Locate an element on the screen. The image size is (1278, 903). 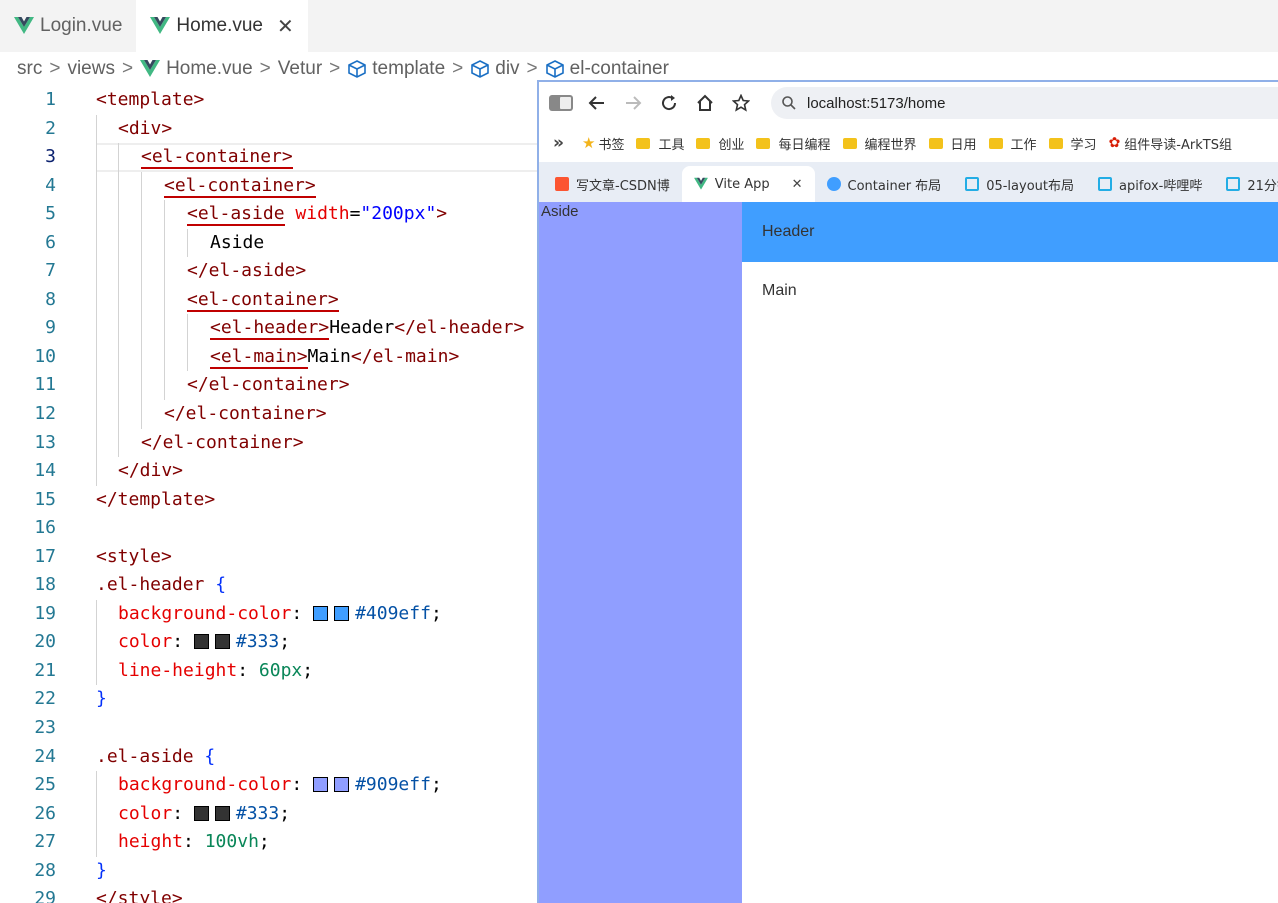
browser-tab: Container 布局 is located at coordinates (884, 184).